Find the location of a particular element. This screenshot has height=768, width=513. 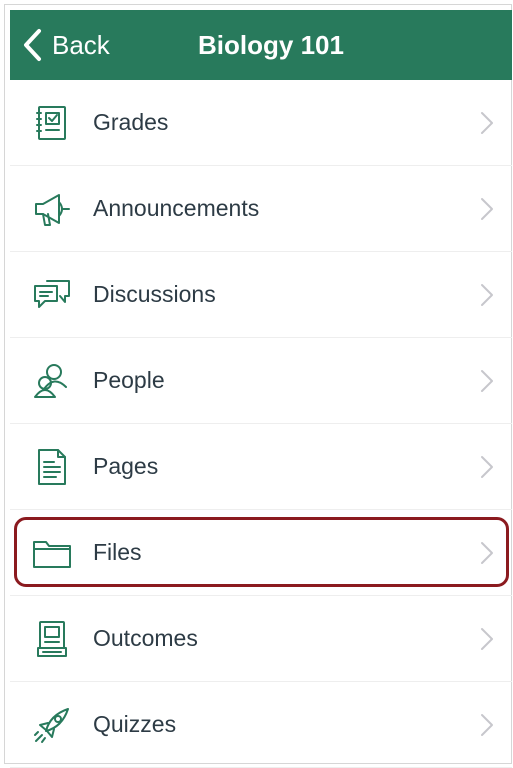

course-title: Biology 101 is located at coordinates (271, 44).